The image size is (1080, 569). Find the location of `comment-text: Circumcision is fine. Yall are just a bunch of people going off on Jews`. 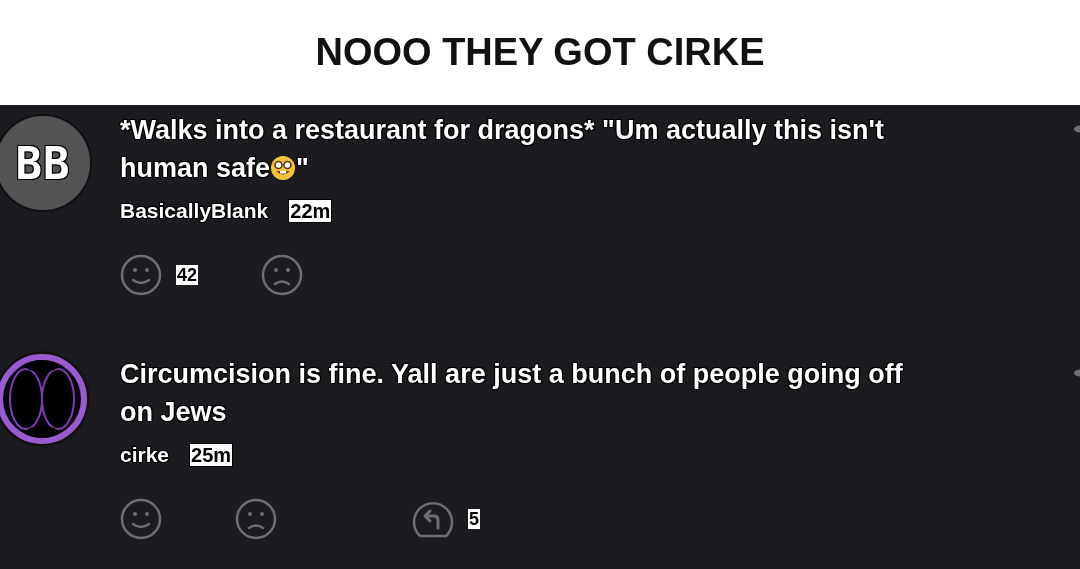

comment-text: Circumcision is fine. Yall are just a bunch of people going off on Jews is located at coordinates (512, 393).